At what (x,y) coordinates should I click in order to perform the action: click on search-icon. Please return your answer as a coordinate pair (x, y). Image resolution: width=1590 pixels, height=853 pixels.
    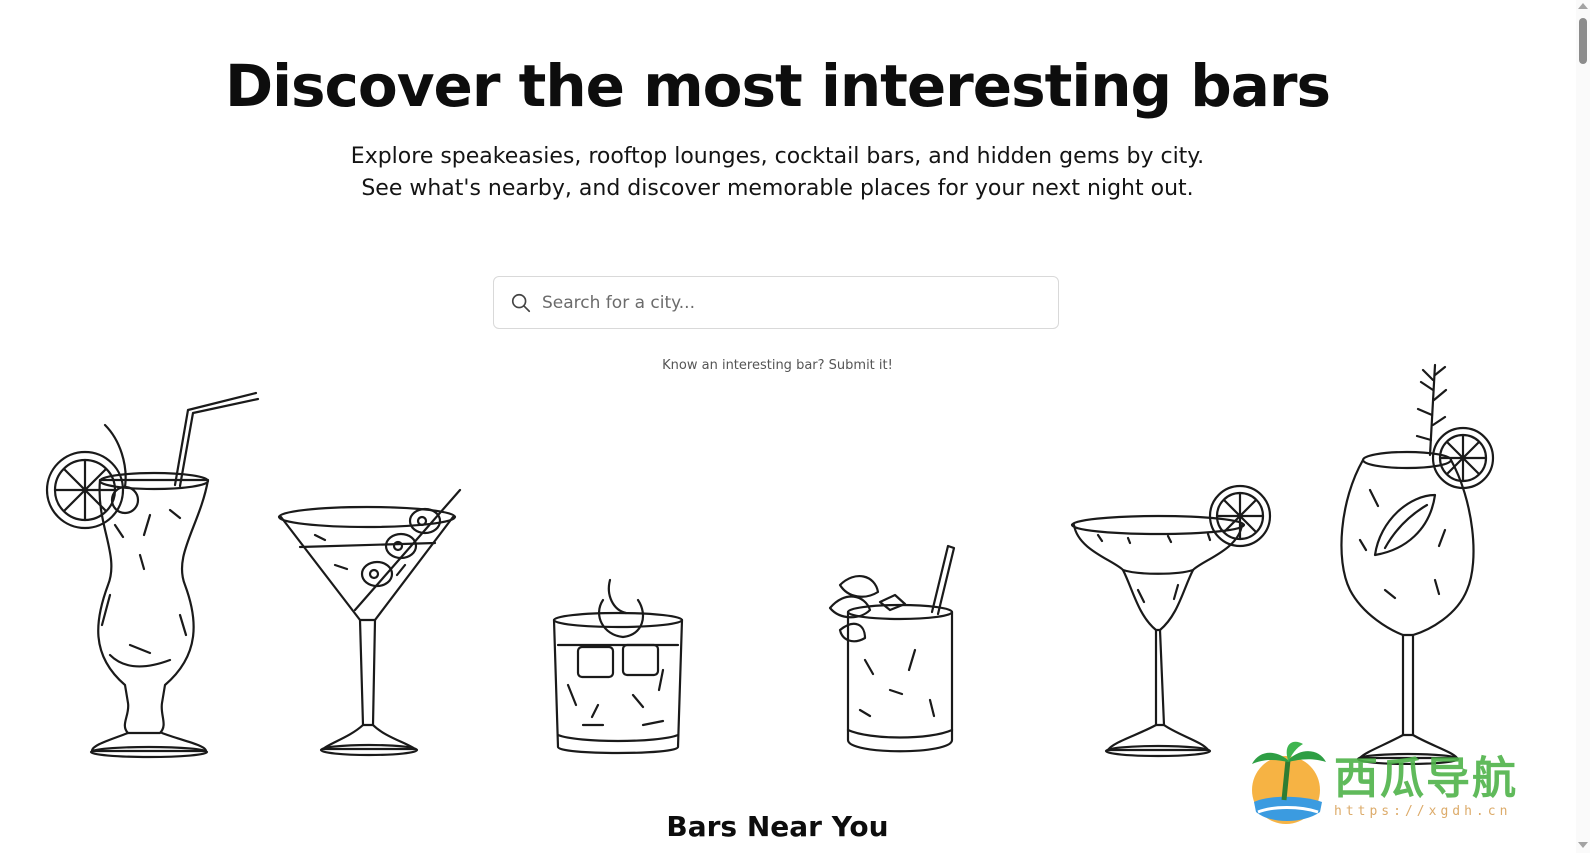
    Looking at the image, I should click on (521, 302).